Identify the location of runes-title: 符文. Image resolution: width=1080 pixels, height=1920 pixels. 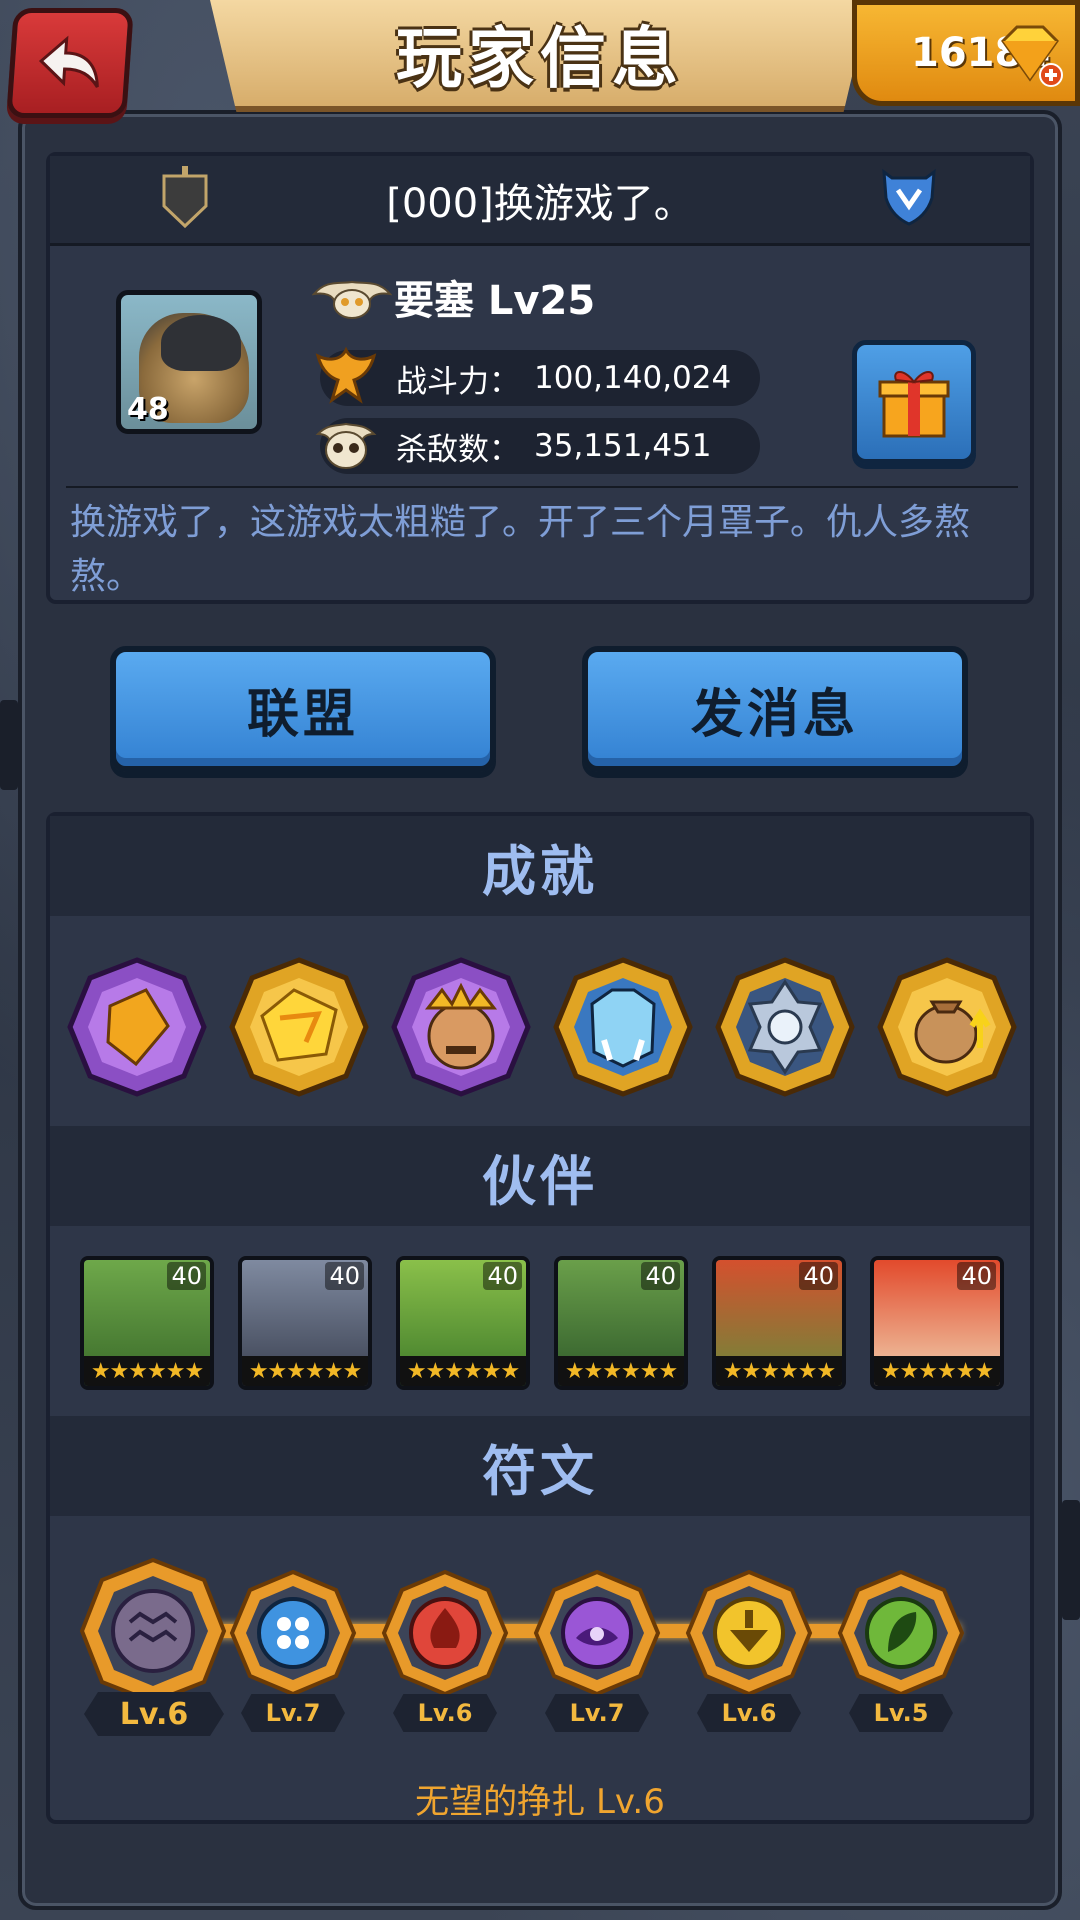
(540, 1471).